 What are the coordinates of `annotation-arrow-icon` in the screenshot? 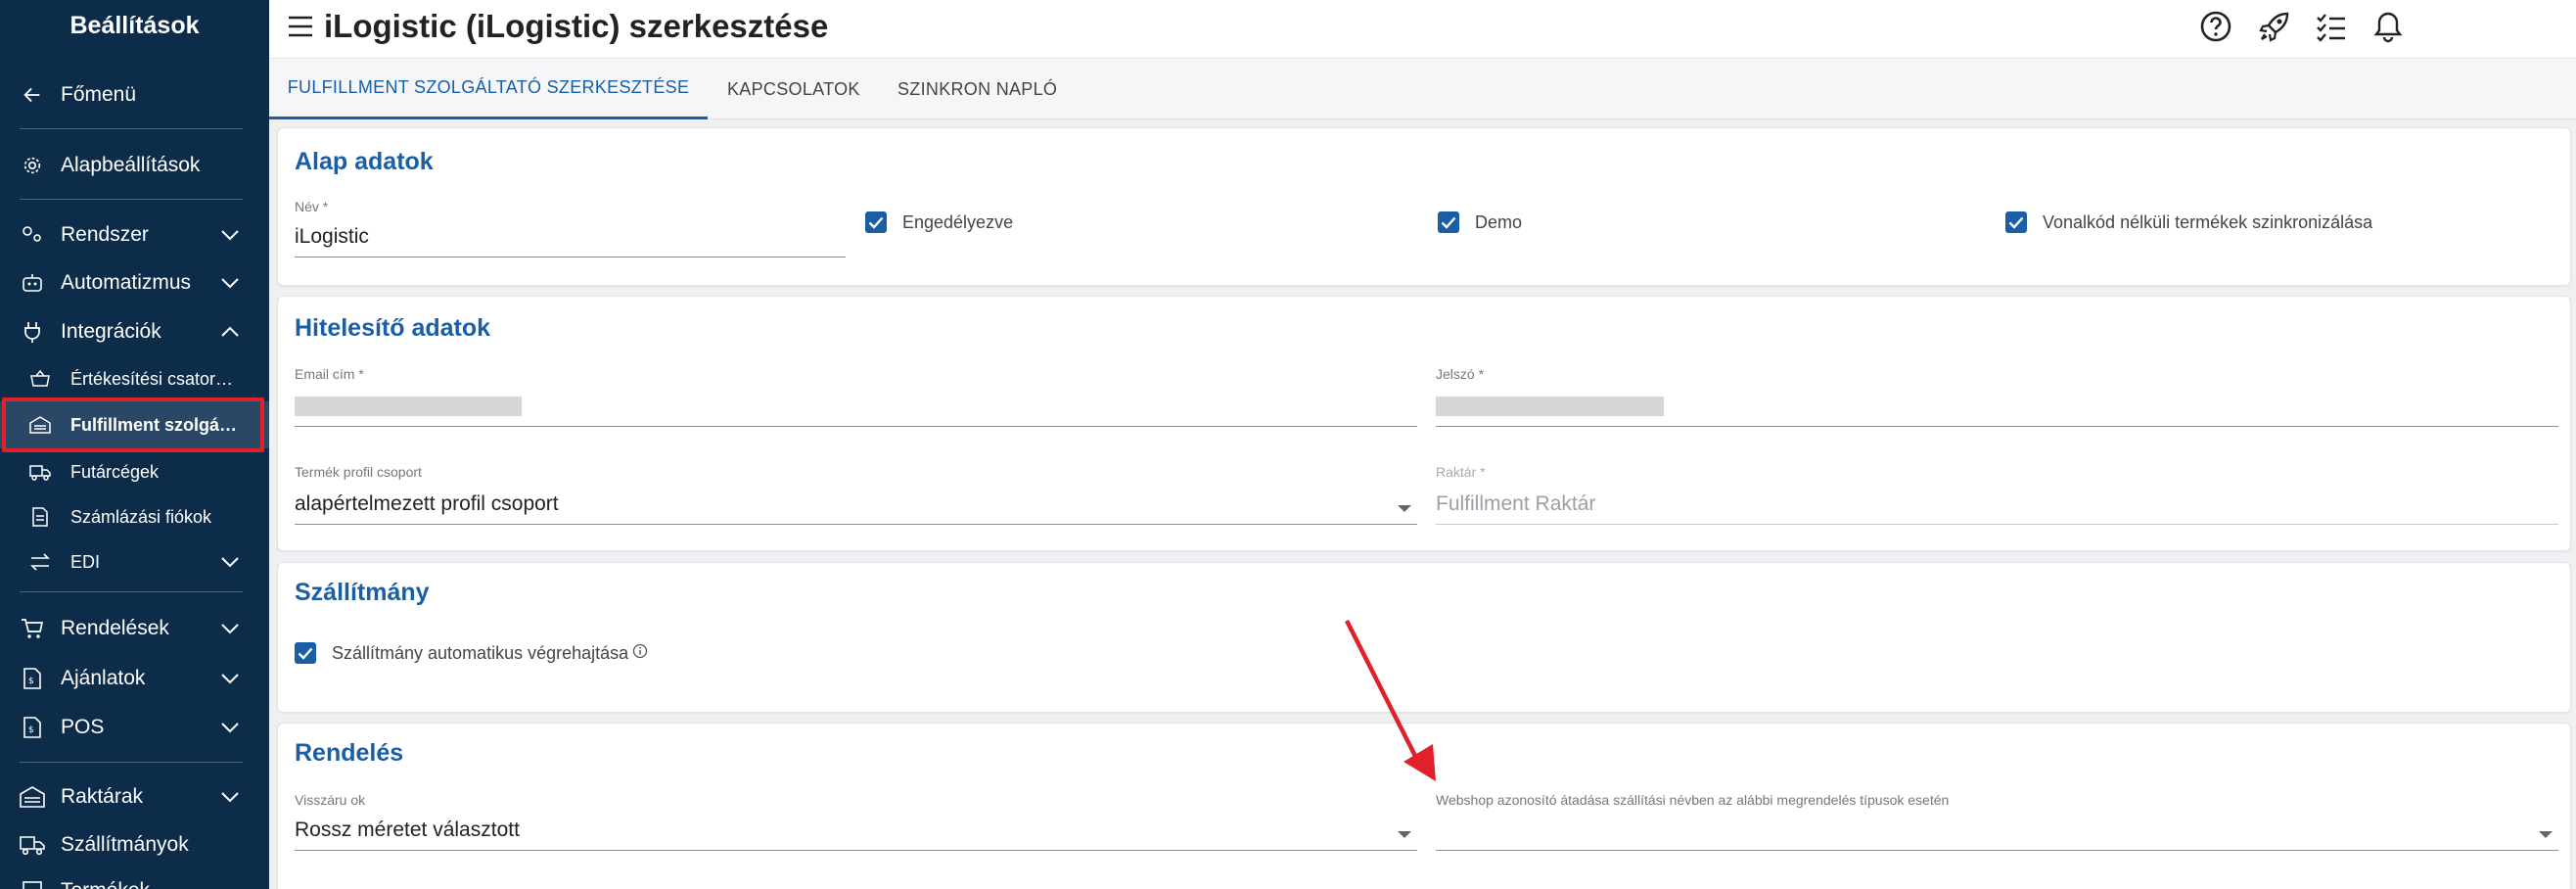 It's located at (1390, 700).